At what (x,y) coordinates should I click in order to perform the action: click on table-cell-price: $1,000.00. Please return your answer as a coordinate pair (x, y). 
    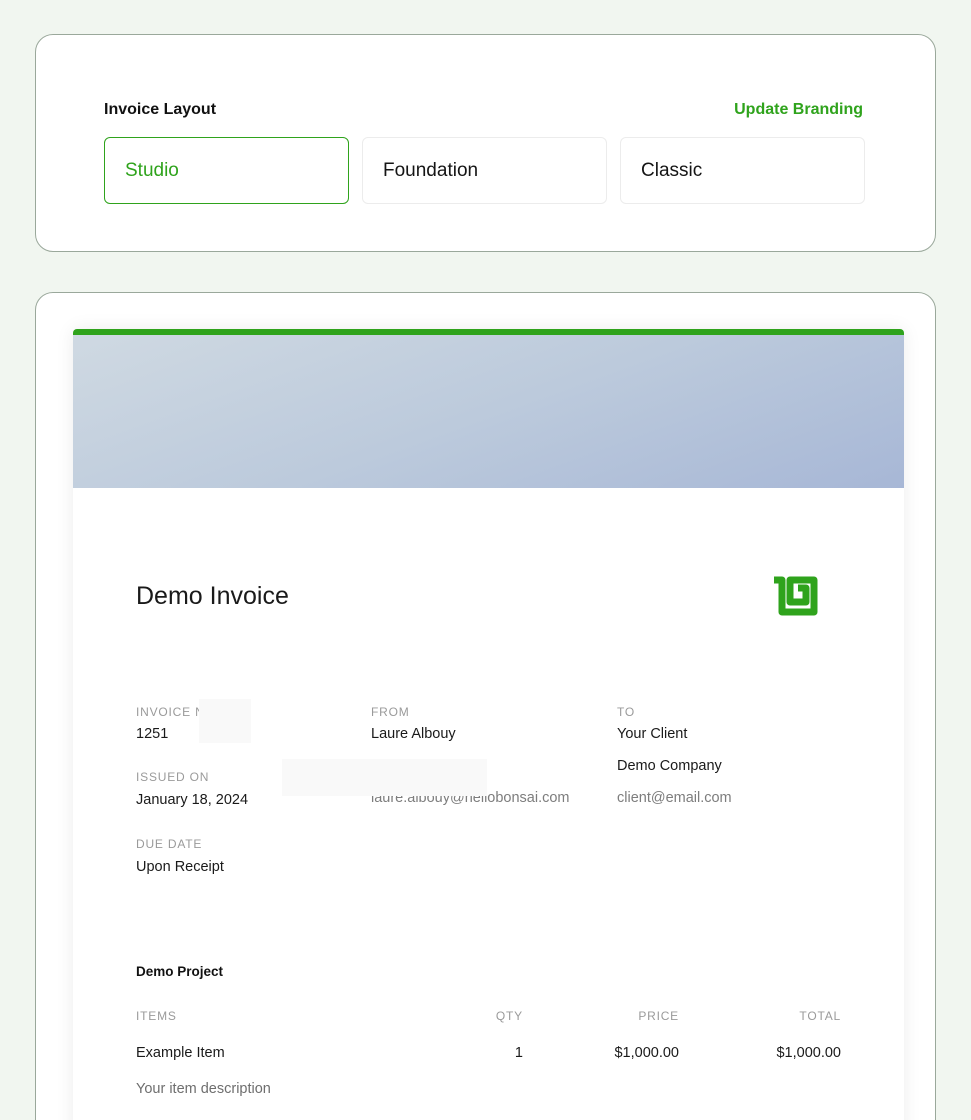
    Looking at the image, I should click on (646, 1053).